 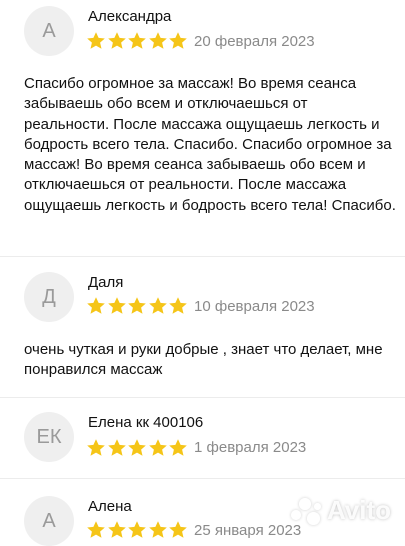 What do you see at coordinates (306, 511) in the screenshot?
I see `avito-logo-icon` at bounding box center [306, 511].